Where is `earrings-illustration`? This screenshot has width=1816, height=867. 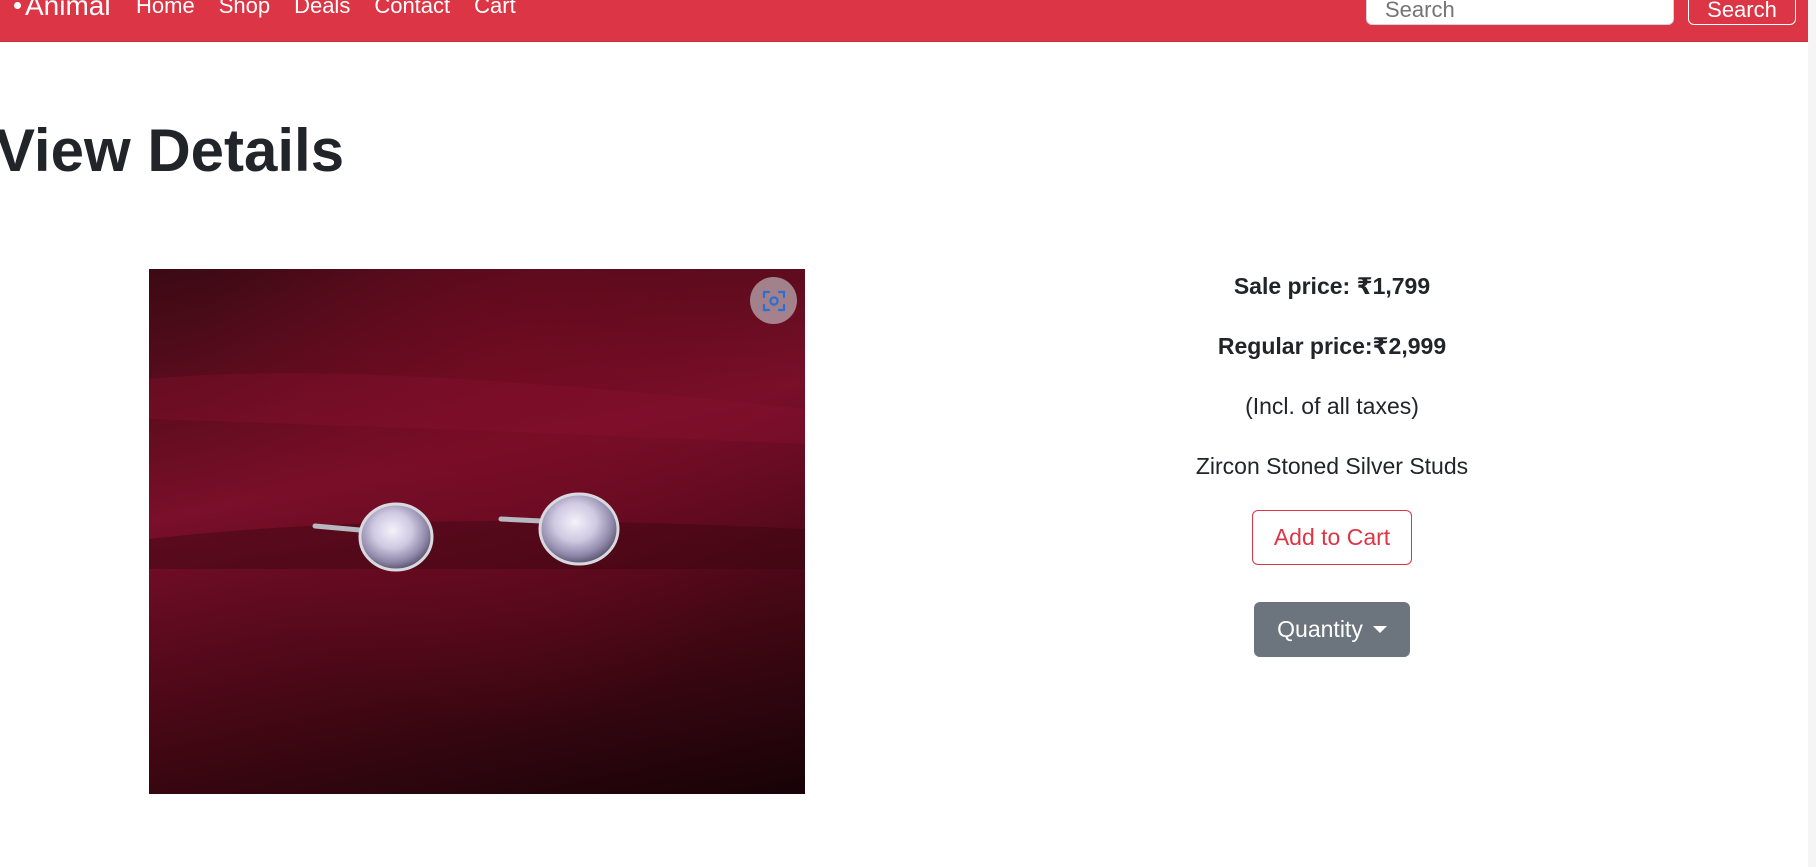 earrings-illustration is located at coordinates (477, 472).